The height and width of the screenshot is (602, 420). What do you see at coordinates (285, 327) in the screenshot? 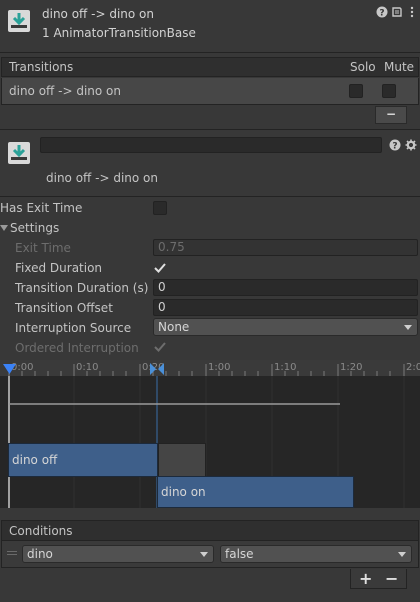
I see `interruption-source-dropdown: None` at bounding box center [285, 327].